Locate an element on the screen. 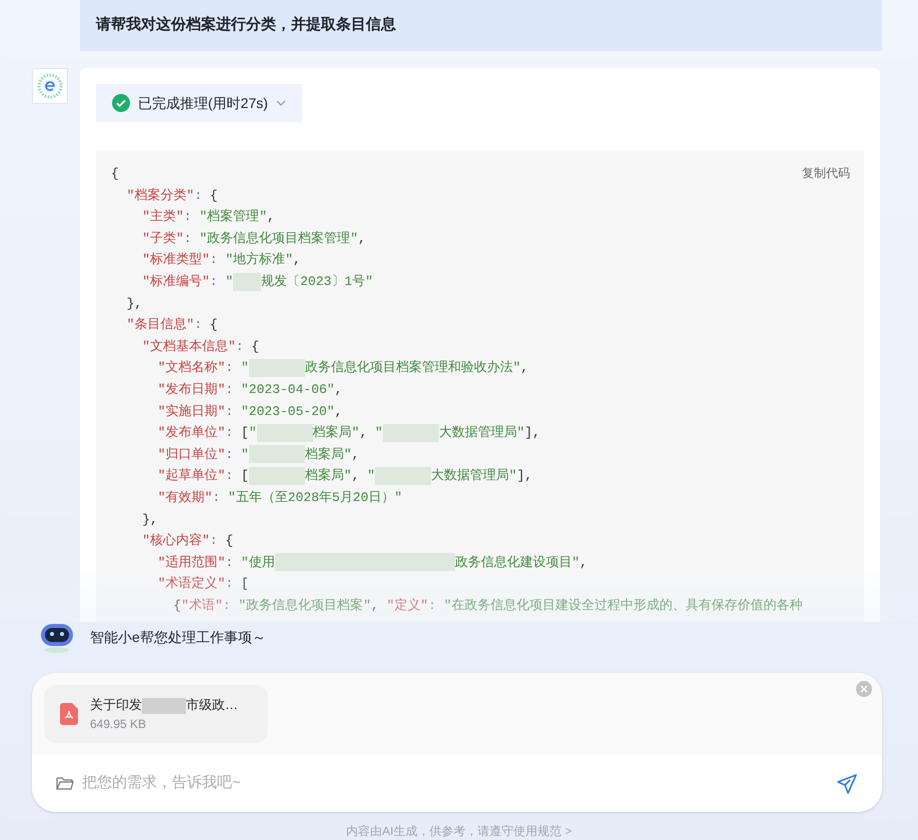  code-line: "档案分类": { is located at coordinates (172, 195).